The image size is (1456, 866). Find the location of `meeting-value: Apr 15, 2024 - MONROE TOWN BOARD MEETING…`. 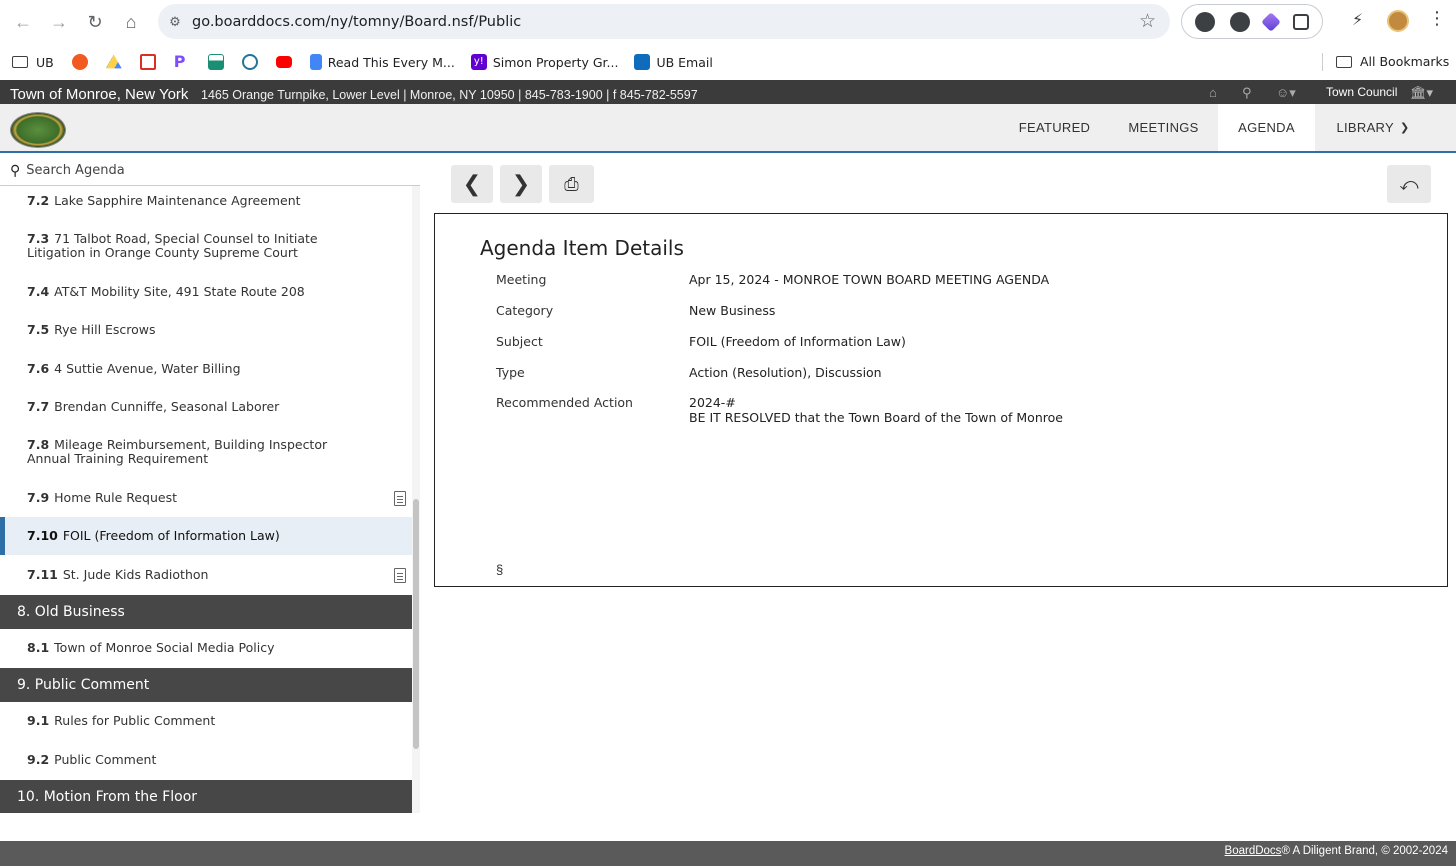

meeting-value: Apr 15, 2024 - MONROE TOWN BOARD MEETING… is located at coordinates (869, 279).